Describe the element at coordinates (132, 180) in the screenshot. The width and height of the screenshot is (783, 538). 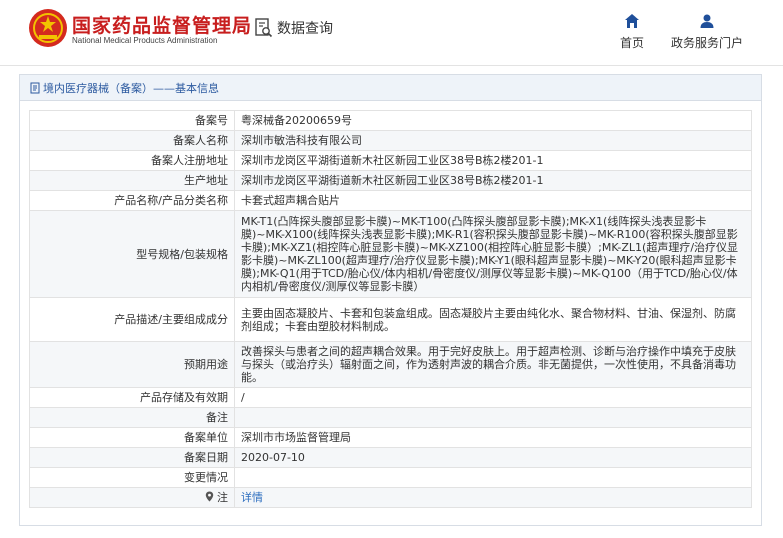
I see `row-label: 生产地址` at that location.